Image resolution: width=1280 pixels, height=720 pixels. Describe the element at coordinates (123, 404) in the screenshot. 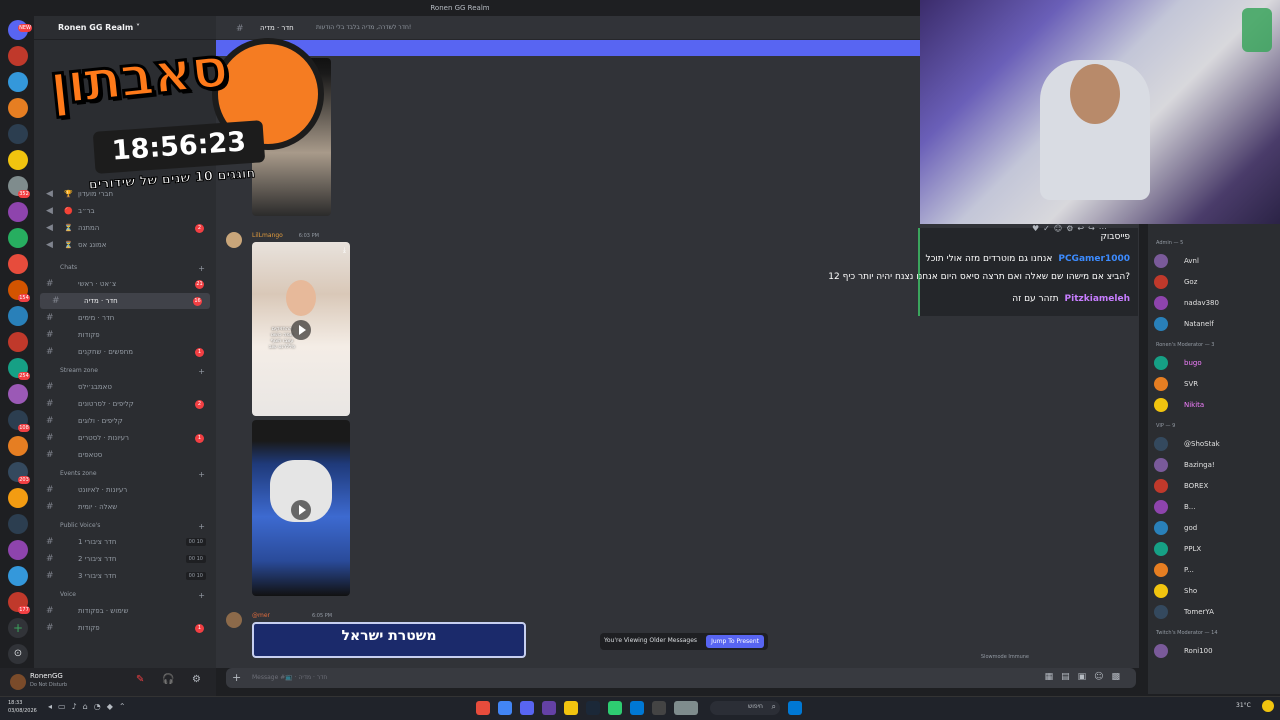

I see `channel-item: # קליפים · לסרטונים 2` at that location.